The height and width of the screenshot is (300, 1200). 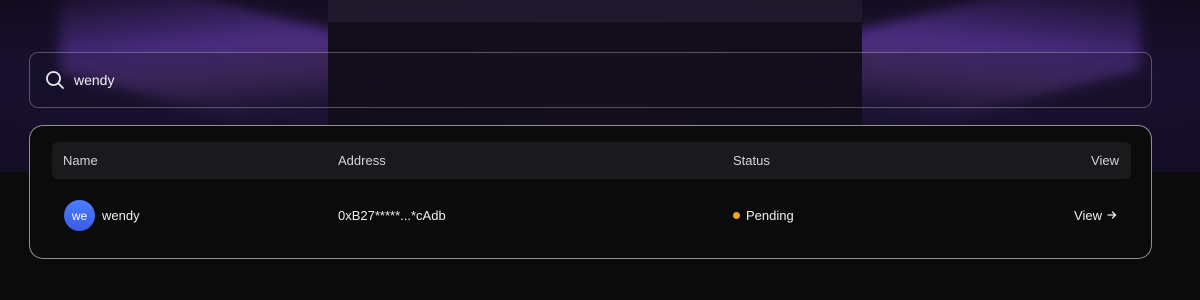 I want to click on status-label: Pending, so click(x=770, y=215).